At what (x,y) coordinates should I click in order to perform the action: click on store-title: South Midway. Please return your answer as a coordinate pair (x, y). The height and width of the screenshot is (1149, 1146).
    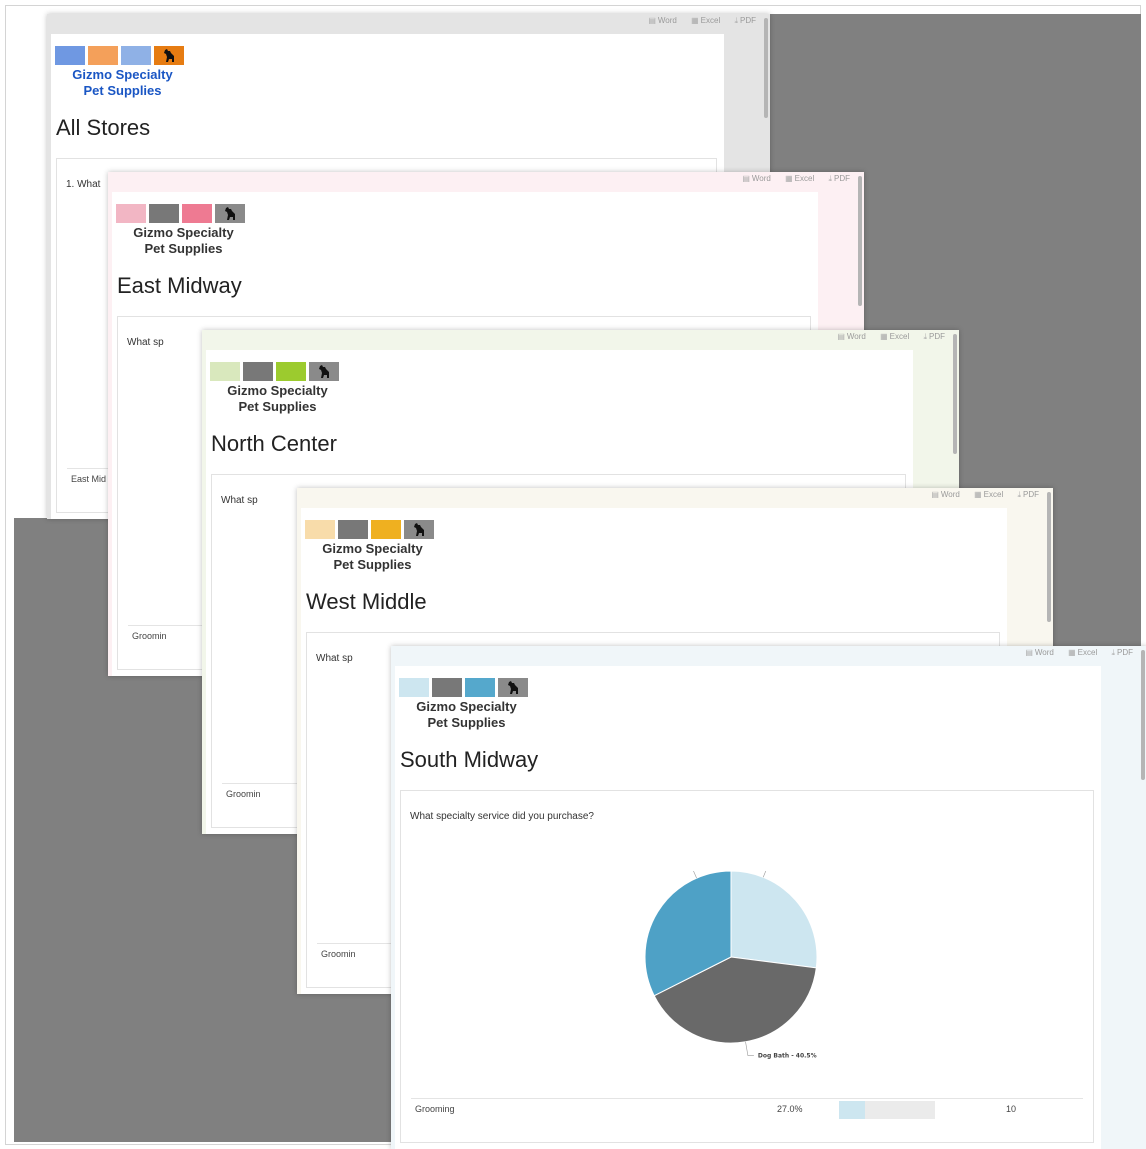
    Looking at the image, I should click on (469, 759).